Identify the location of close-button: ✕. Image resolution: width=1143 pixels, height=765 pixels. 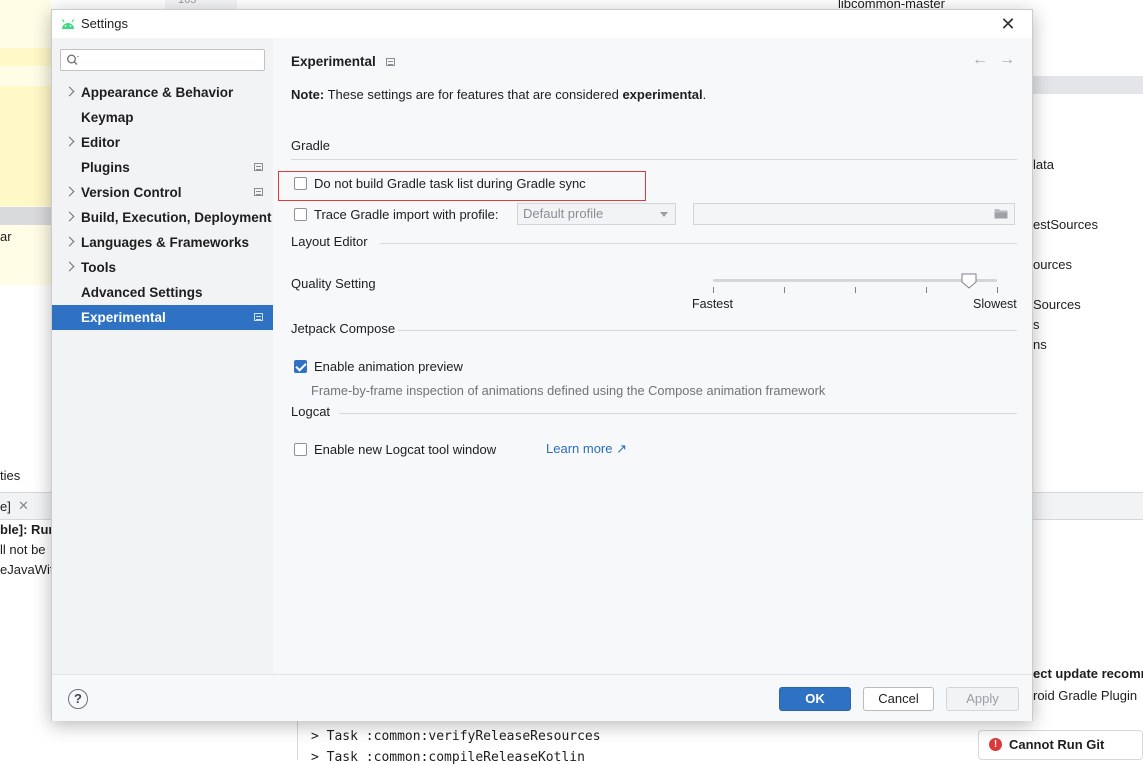
(1008, 24).